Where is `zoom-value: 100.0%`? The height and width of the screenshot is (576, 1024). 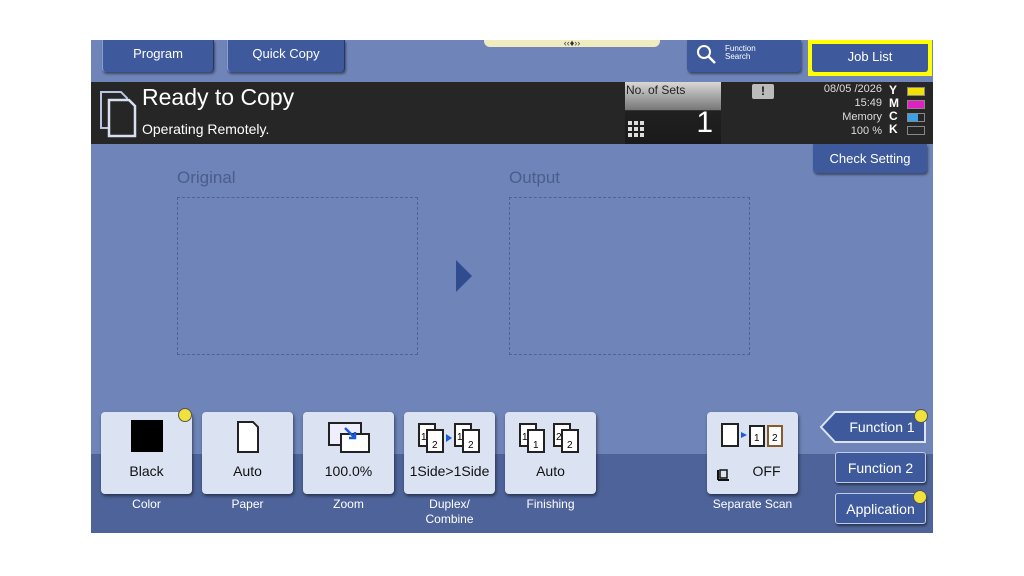
zoom-value: 100.0% is located at coordinates (348, 471).